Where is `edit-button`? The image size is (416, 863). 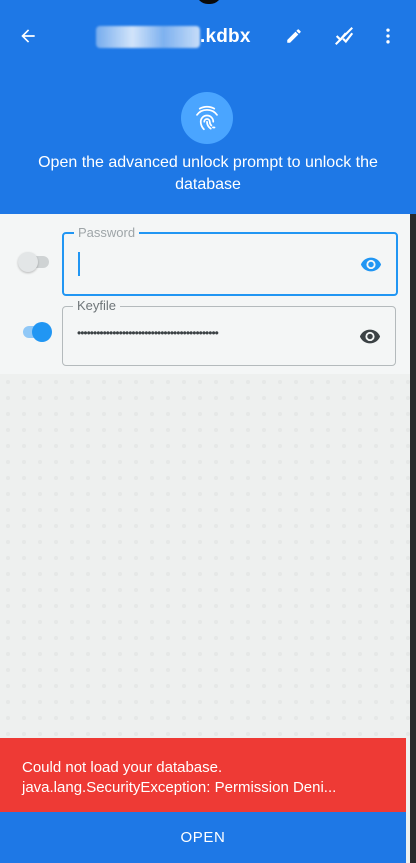
edit-button is located at coordinates (294, 36).